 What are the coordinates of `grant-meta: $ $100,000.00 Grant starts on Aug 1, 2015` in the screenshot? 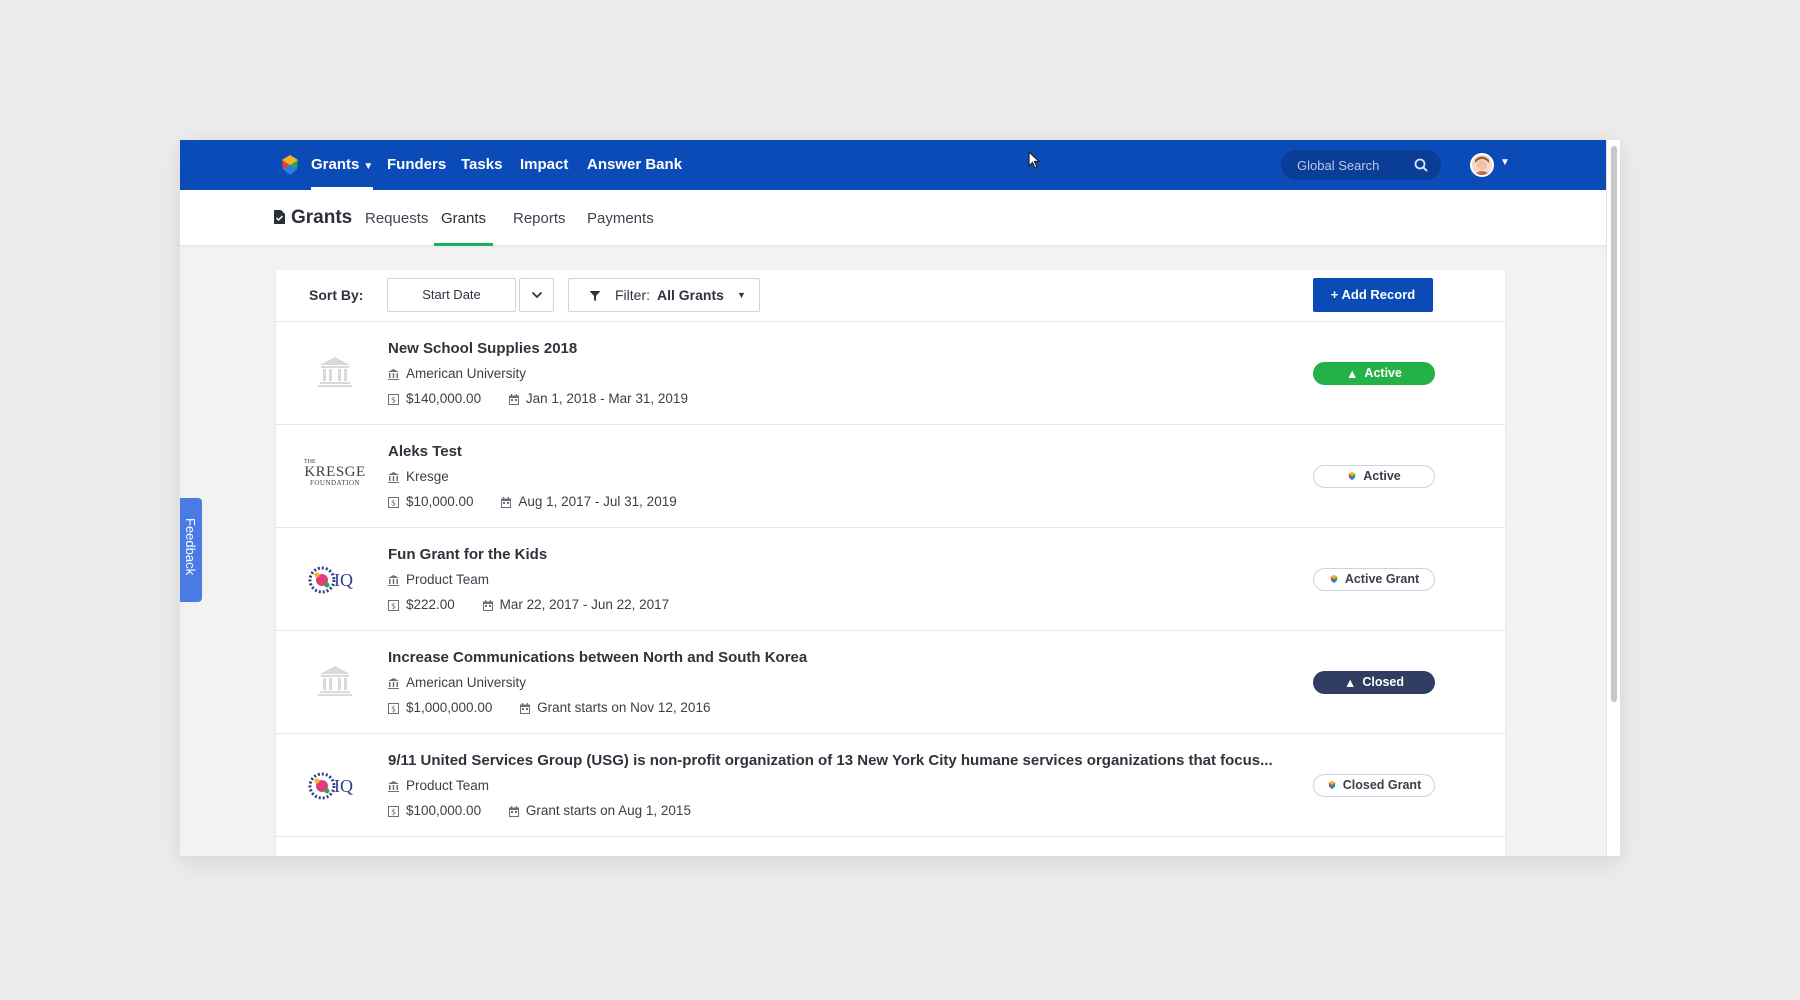 It's located at (539, 810).